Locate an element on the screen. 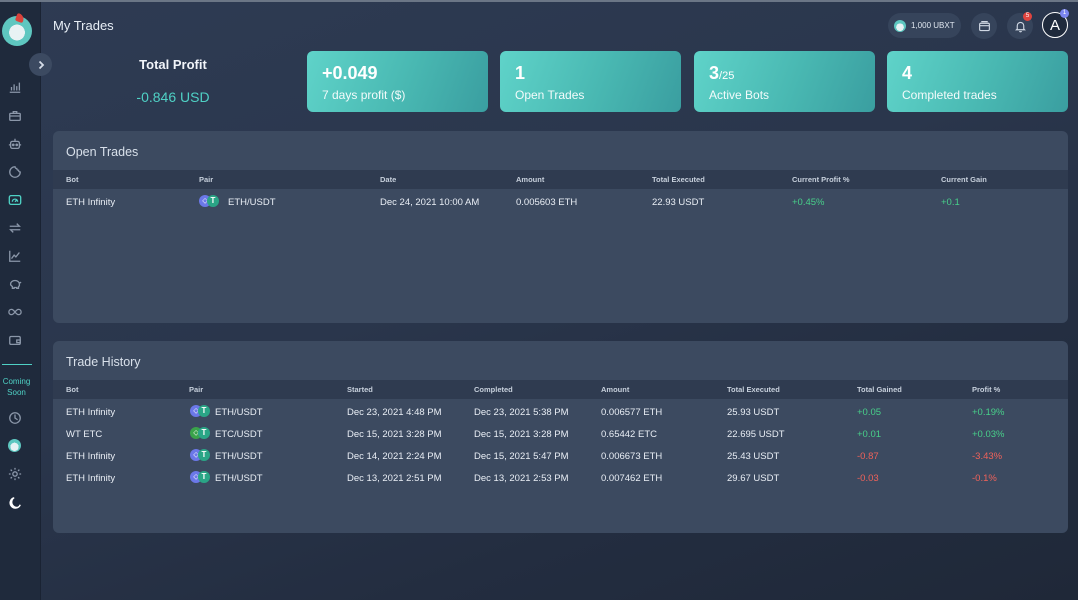 The image size is (1078, 600). stat-card-open-trades: 1 Open Trades is located at coordinates (590, 81).